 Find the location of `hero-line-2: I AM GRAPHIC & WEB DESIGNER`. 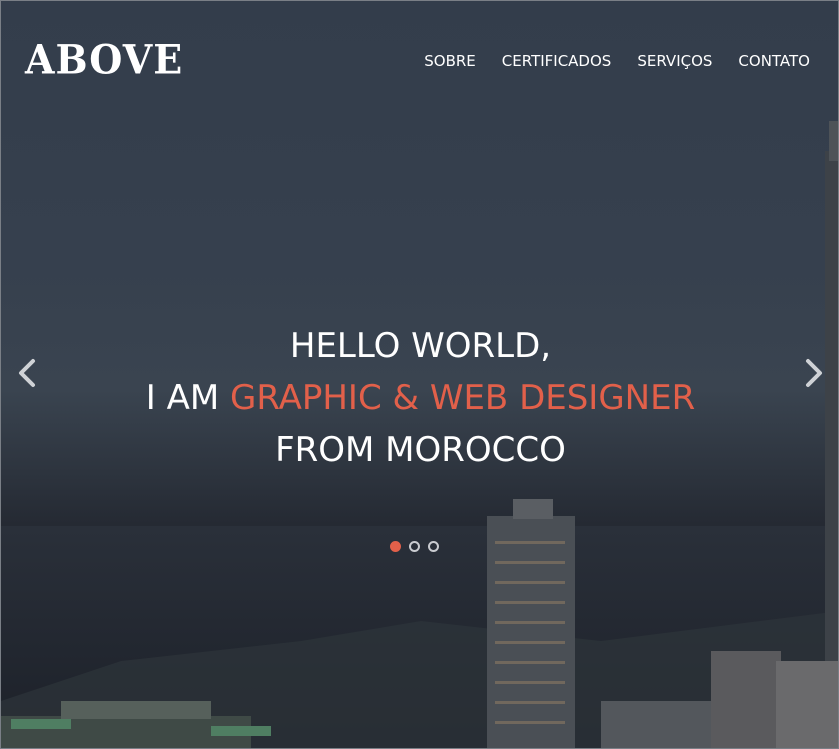

hero-line-2: I AM GRAPHIC & WEB DESIGNER is located at coordinates (419, 398).